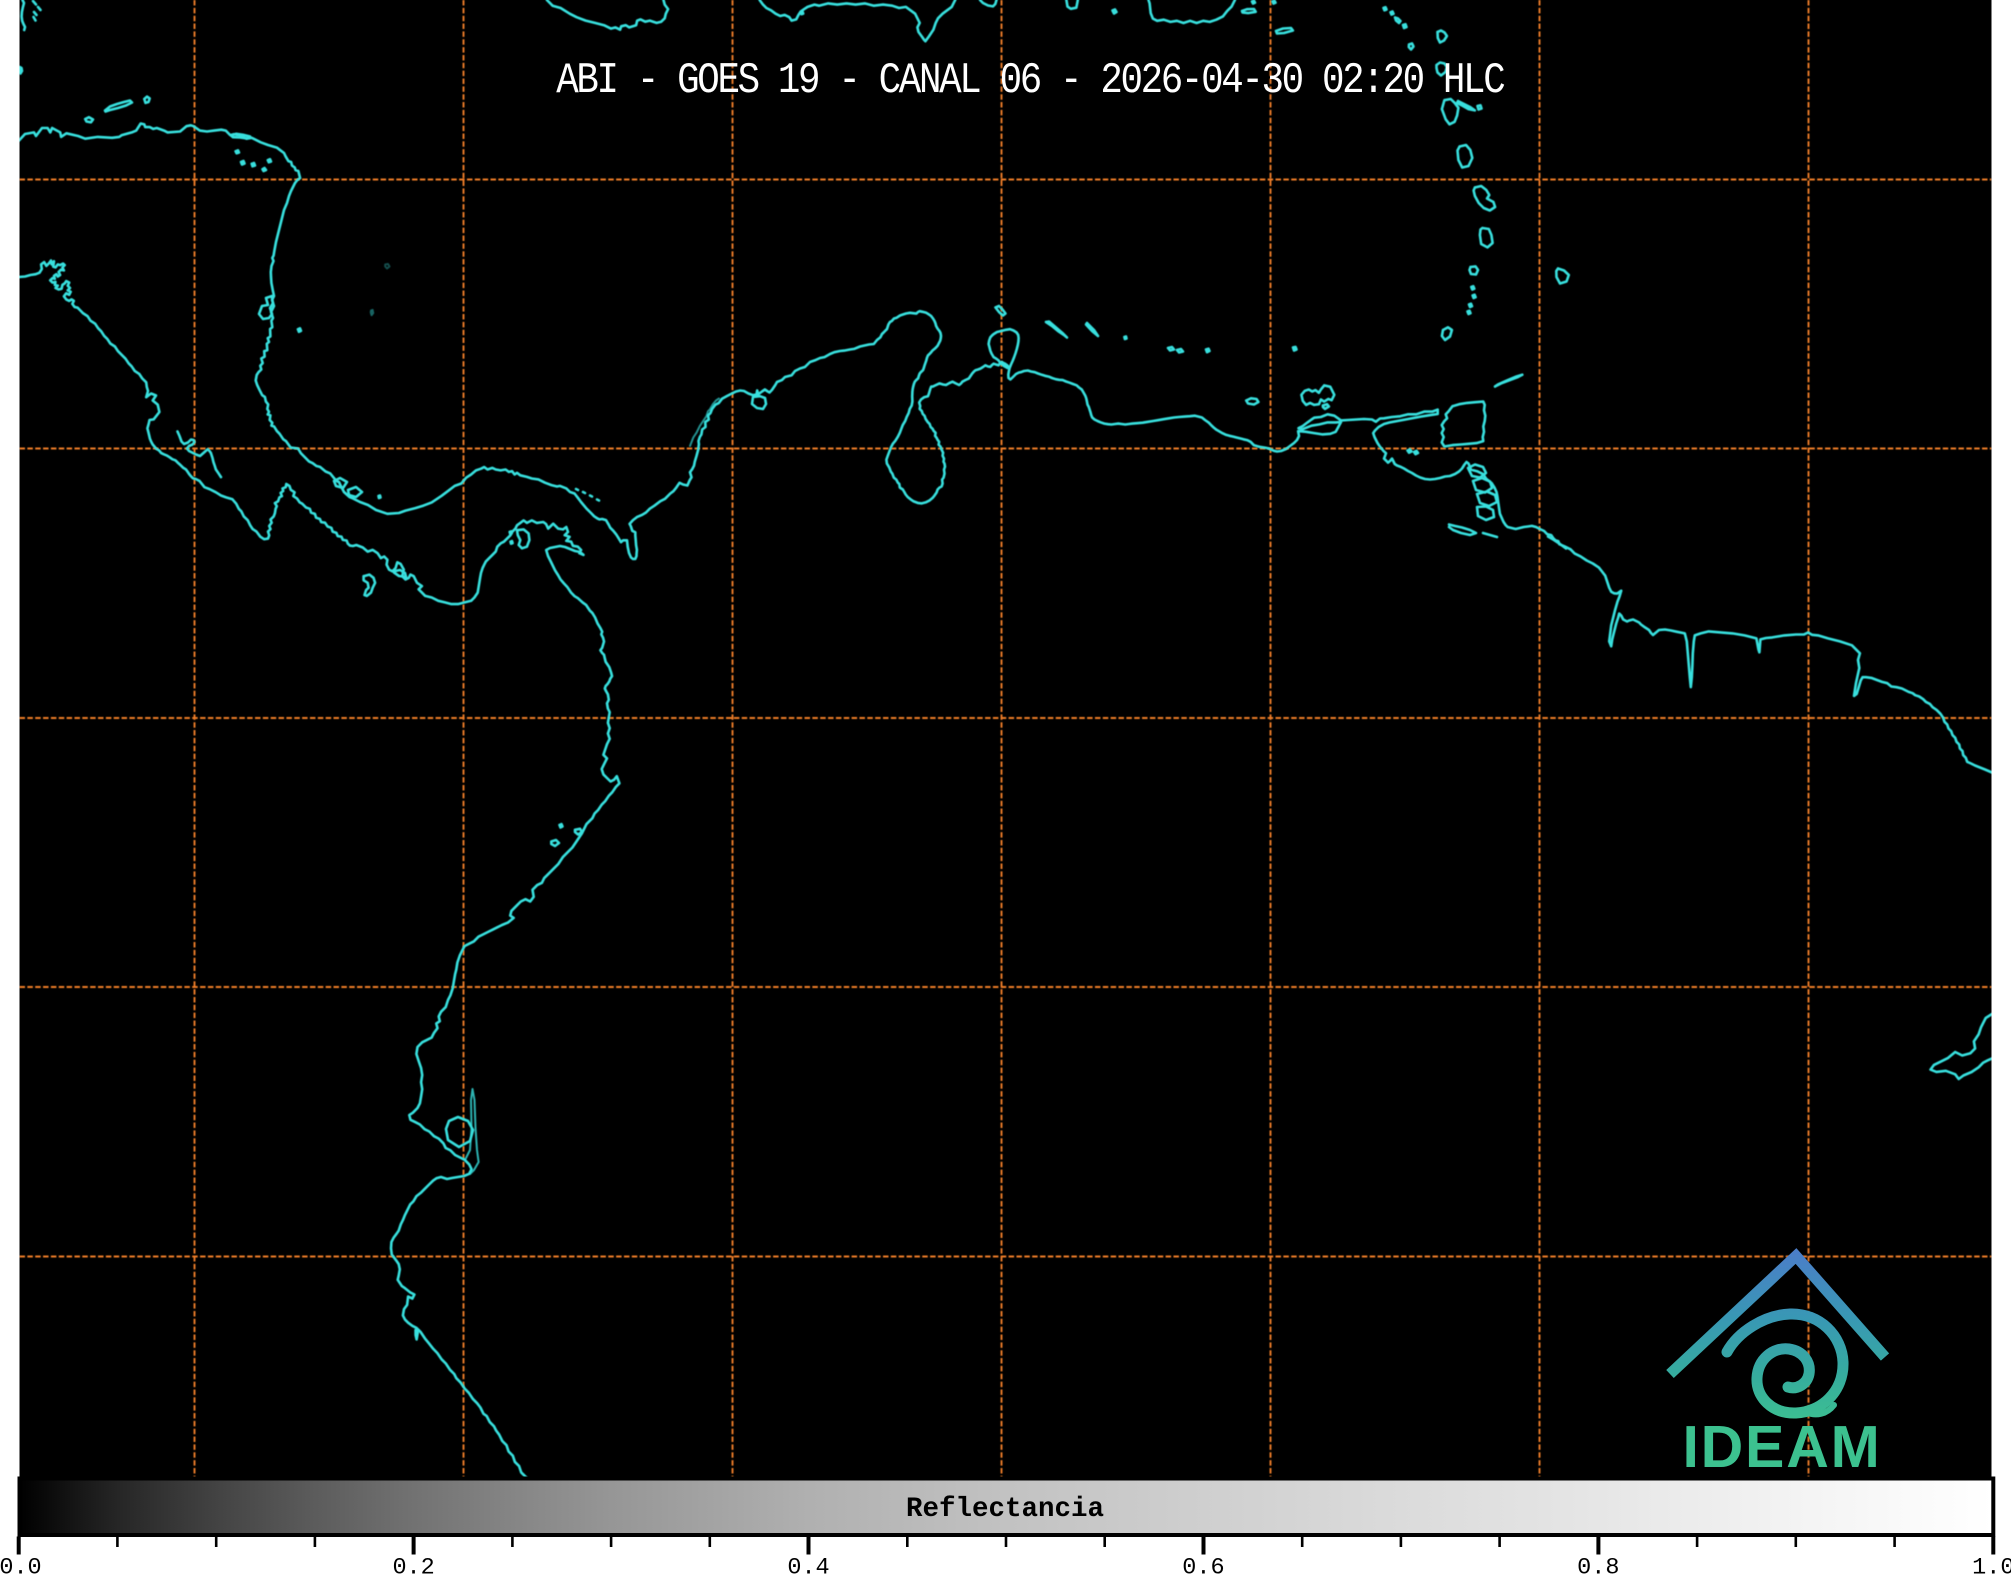 The width and height of the screenshot is (2011, 1577). I want to click on svg-text: 0.8, so click(1598, 1566).